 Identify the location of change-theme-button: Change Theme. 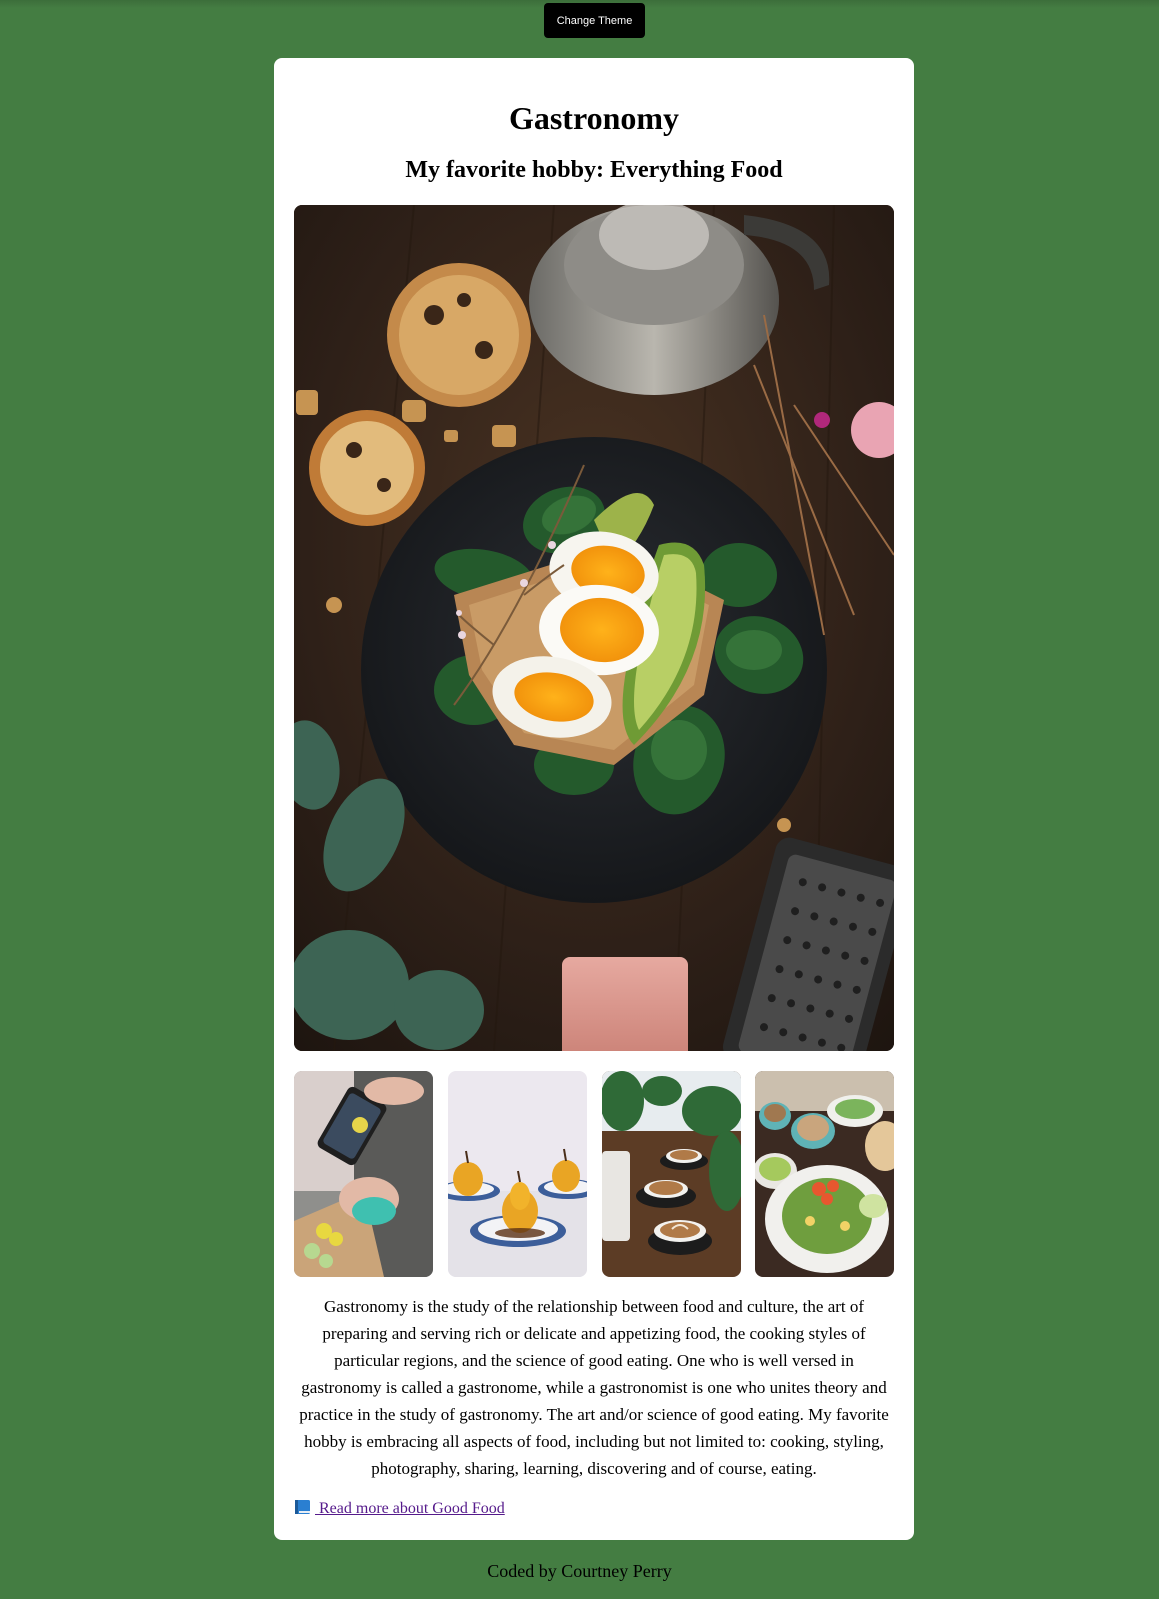
(594, 20).